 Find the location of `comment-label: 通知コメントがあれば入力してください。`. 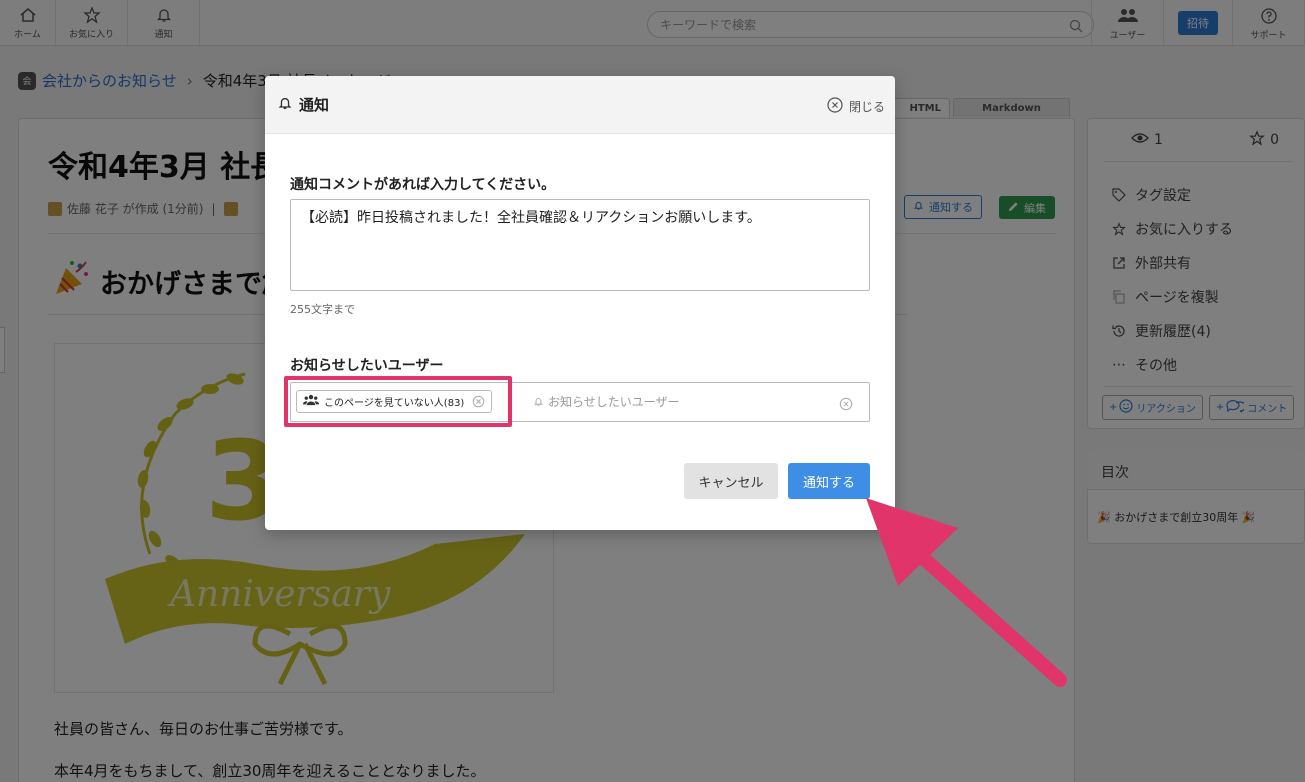

comment-label: 通知コメントがあれば入力してください。 is located at coordinates (423, 185).